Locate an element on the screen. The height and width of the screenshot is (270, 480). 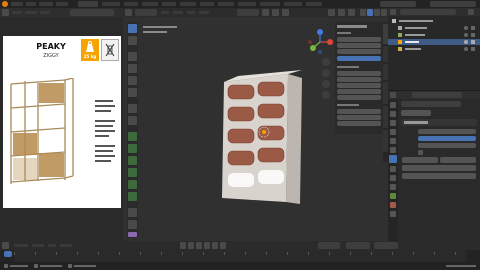
proportional-icon is located at coordinates (285, 12).